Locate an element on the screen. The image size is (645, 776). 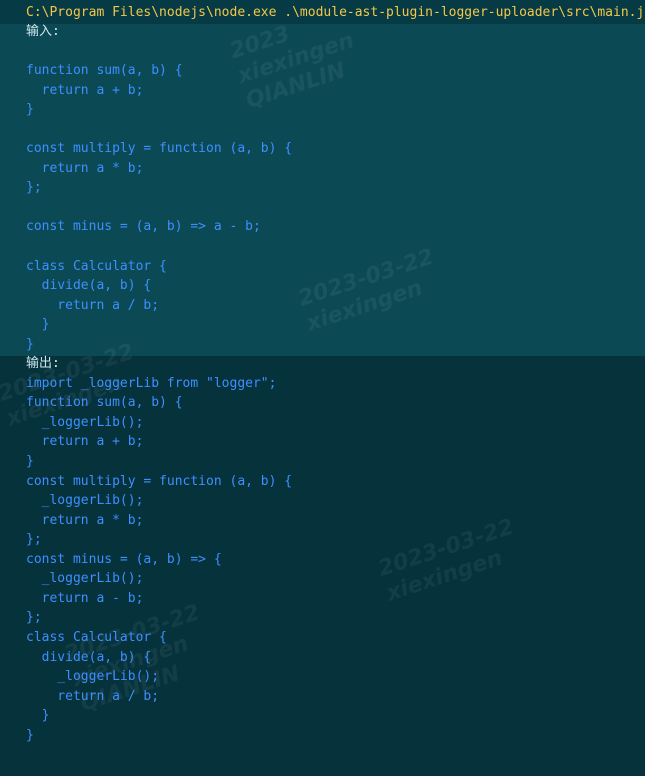
code-line: const minus = (a, b) => a - b; is located at coordinates (143, 227).